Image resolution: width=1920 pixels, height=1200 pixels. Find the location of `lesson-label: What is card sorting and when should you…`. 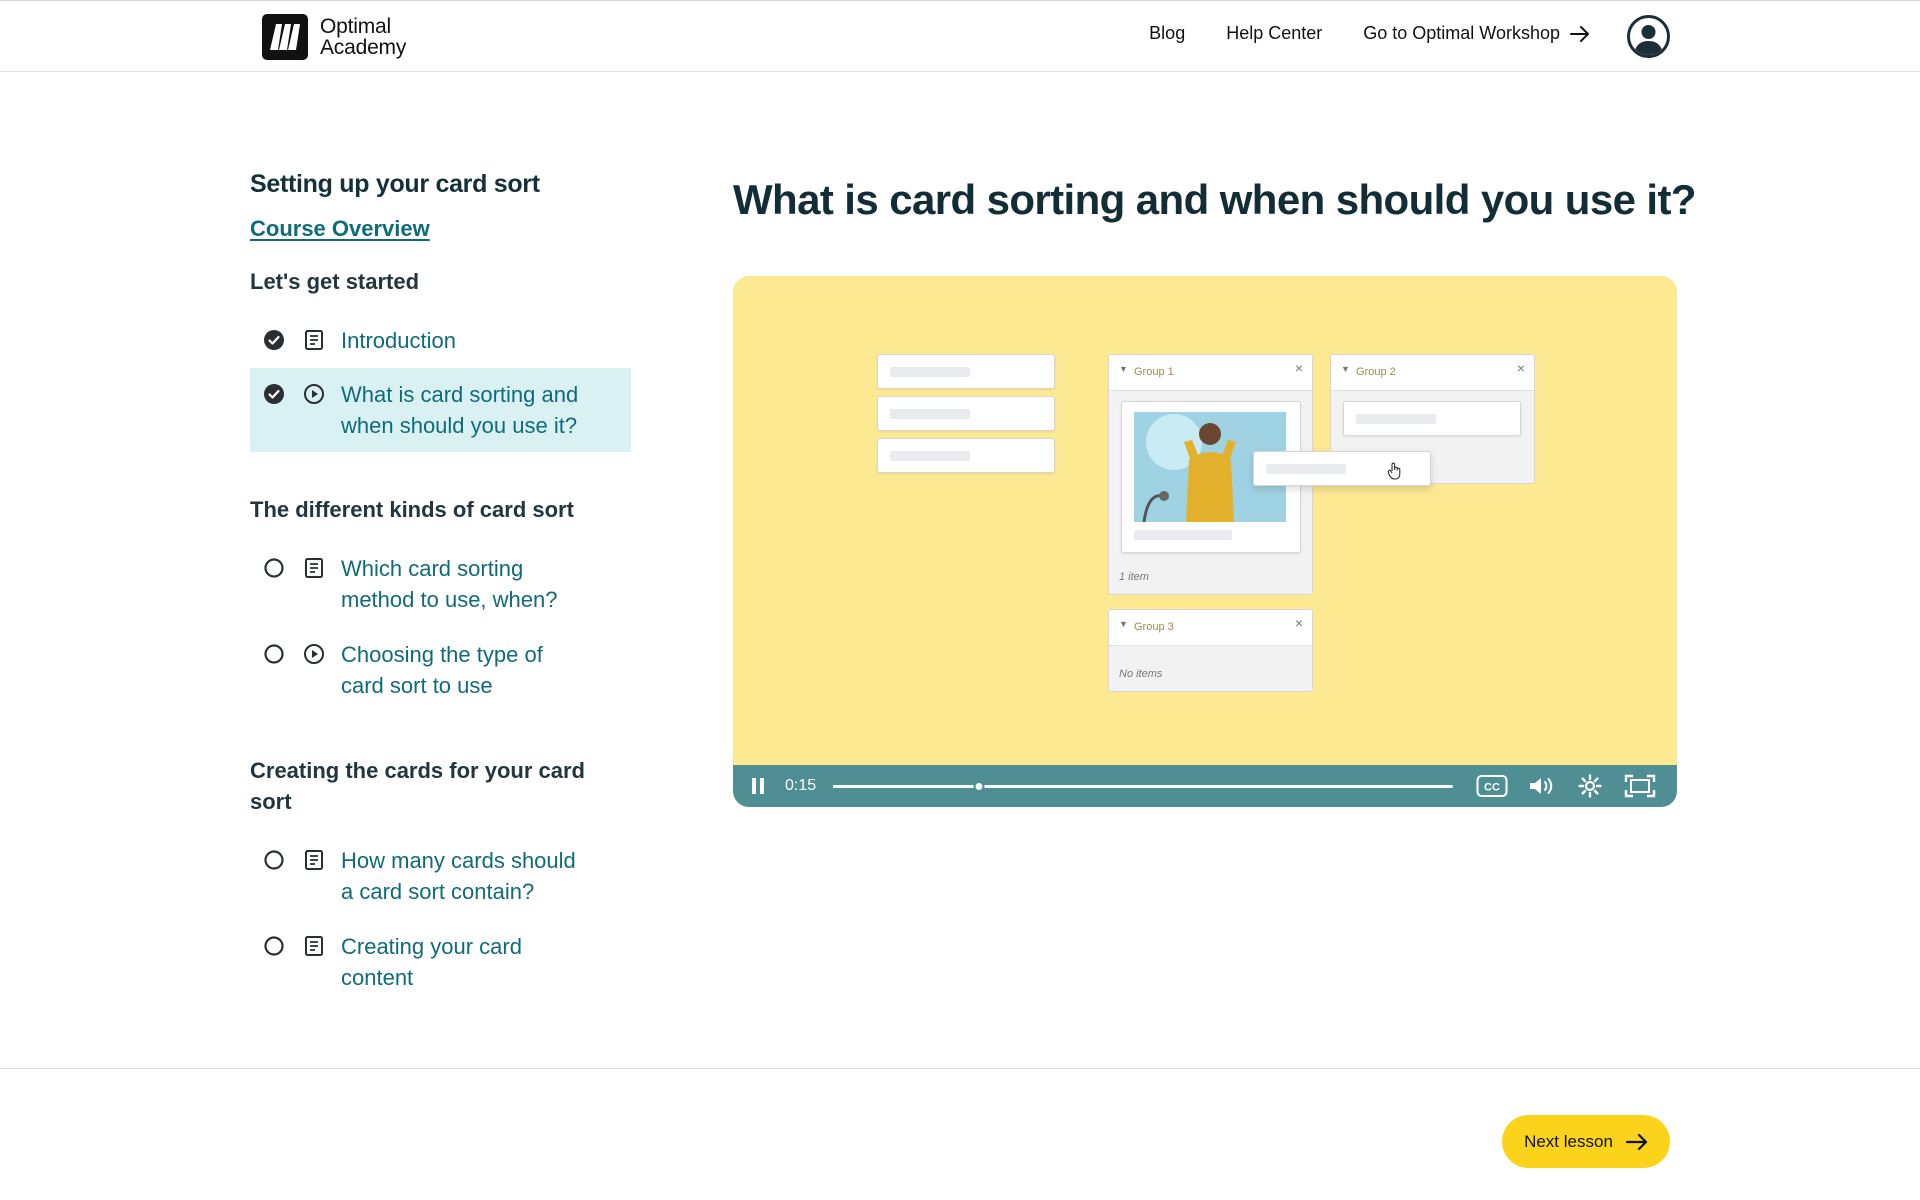

lesson-label: What is card sorting and when should you… is located at coordinates (460, 410).